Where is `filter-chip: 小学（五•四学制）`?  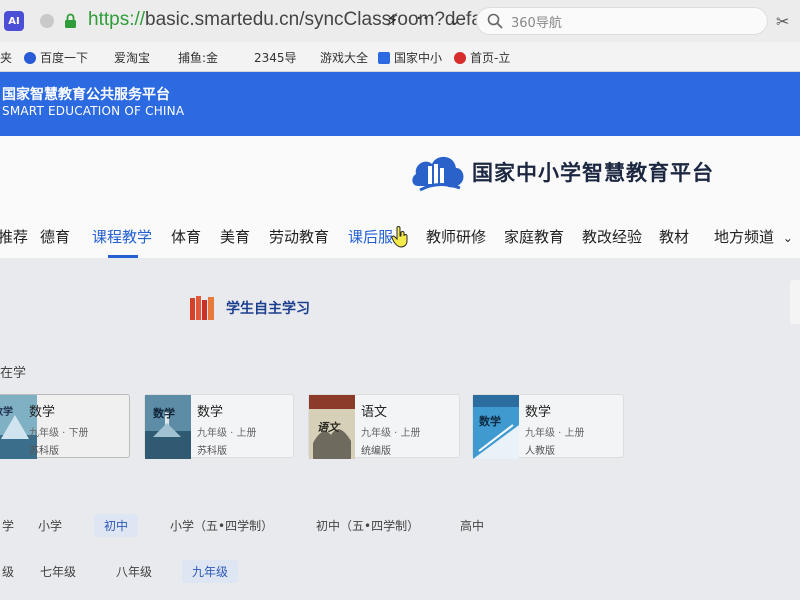 filter-chip: 小学（五•四学制） is located at coordinates (221, 525).